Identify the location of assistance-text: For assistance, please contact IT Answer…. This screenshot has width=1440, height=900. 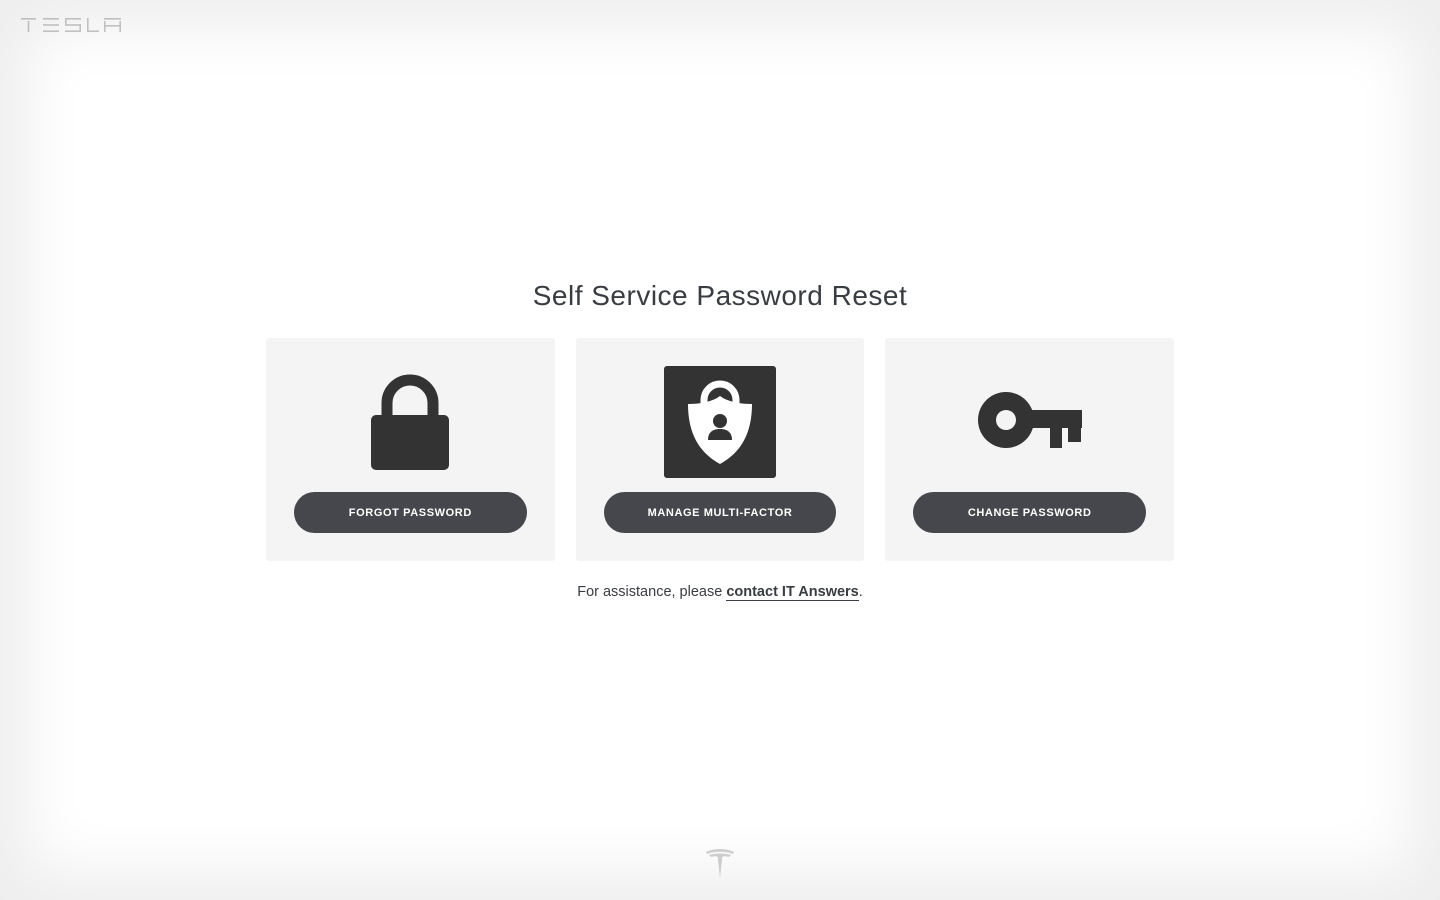
(720, 592).